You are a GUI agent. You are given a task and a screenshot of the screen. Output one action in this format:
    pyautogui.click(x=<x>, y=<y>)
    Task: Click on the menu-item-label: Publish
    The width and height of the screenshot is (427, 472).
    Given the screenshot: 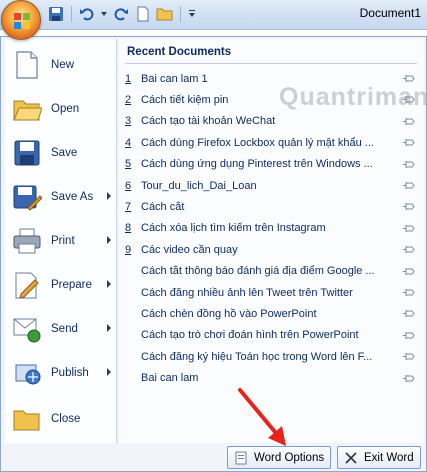 What is the action you would take?
    pyautogui.click(x=70, y=373)
    